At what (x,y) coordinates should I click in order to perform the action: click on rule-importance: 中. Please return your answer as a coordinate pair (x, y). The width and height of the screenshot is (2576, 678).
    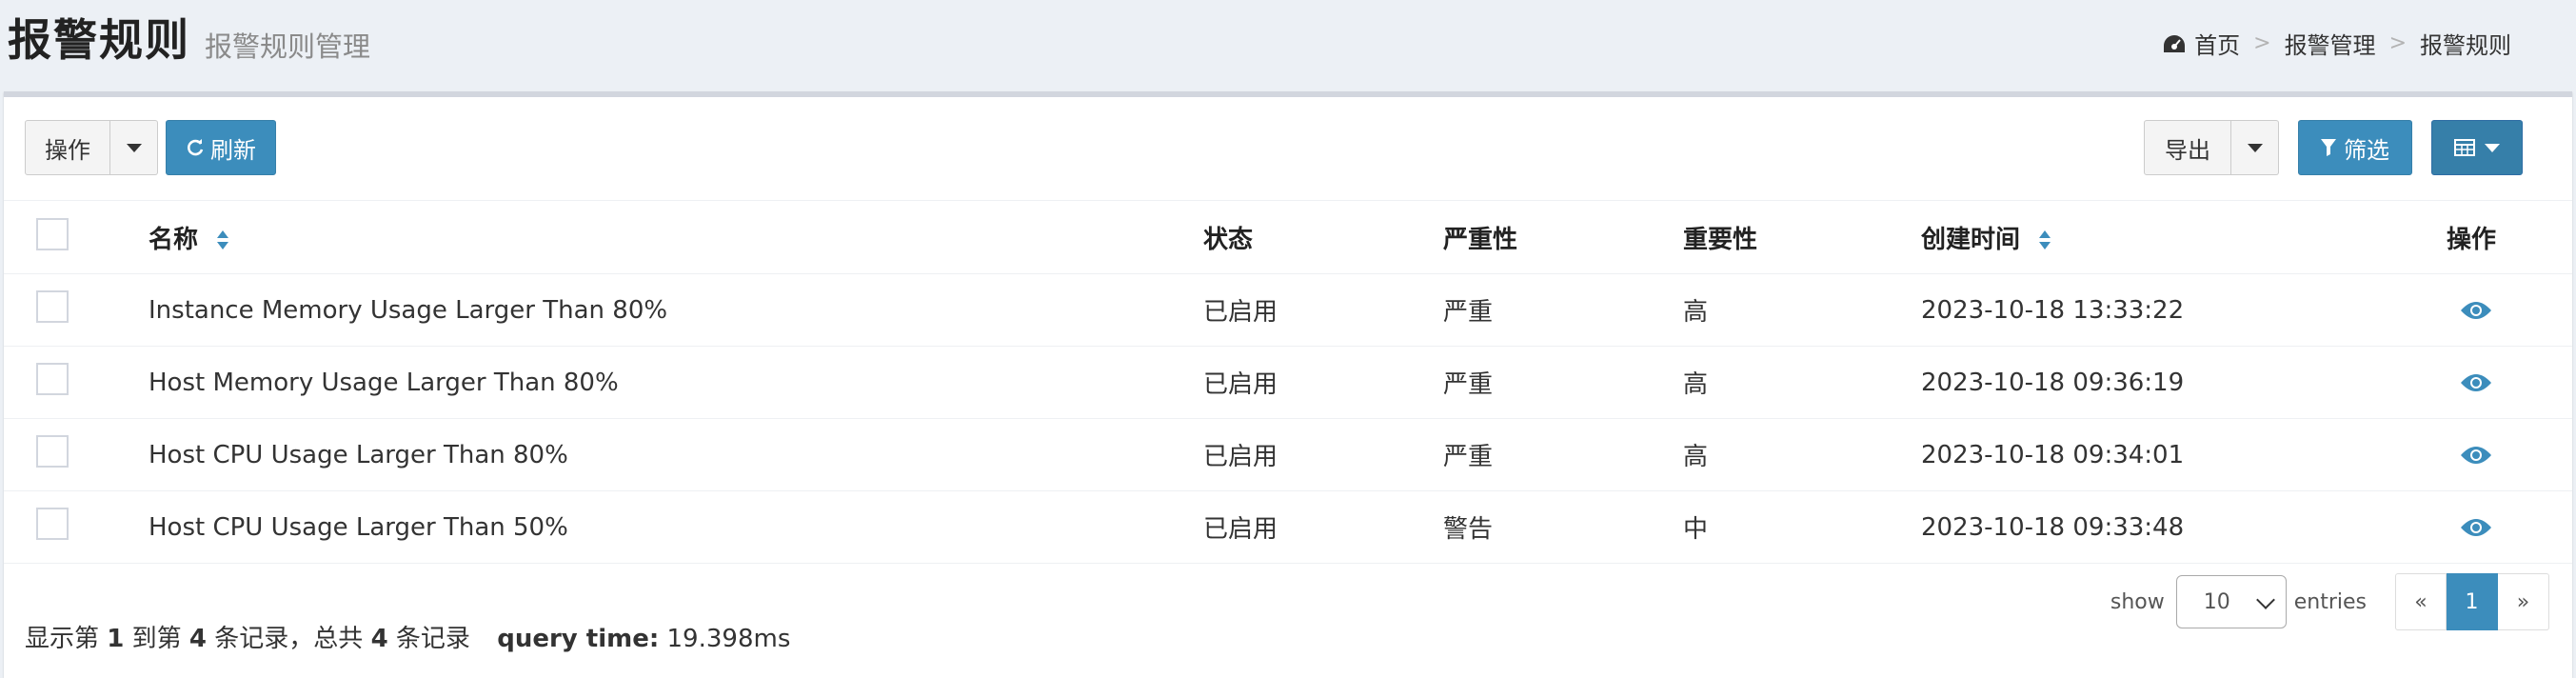
    Looking at the image, I should click on (1802, 527).